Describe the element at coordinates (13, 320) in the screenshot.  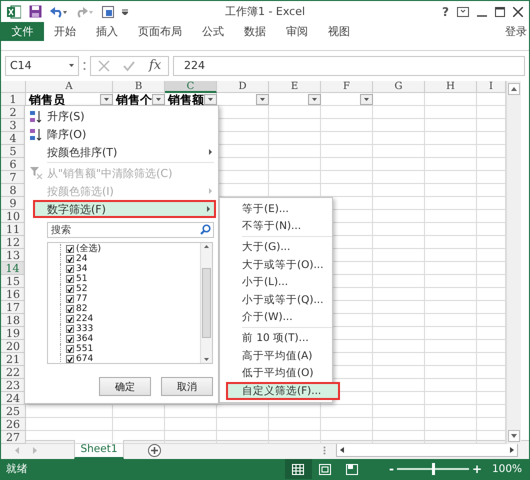
I see `row-header: 18` at that location.